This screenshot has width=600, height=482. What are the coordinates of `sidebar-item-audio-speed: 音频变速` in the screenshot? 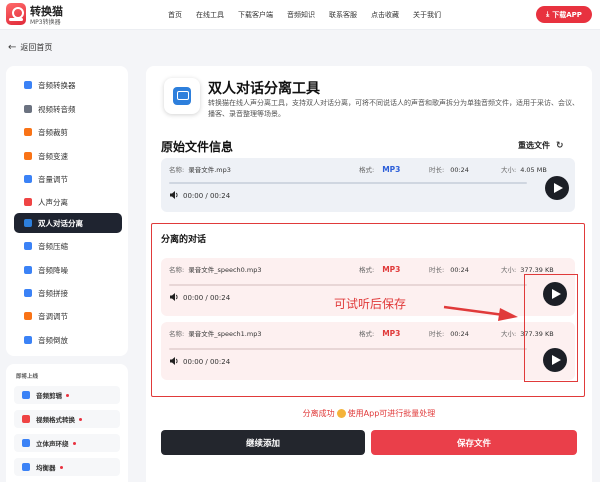 It's located at (68, 156).